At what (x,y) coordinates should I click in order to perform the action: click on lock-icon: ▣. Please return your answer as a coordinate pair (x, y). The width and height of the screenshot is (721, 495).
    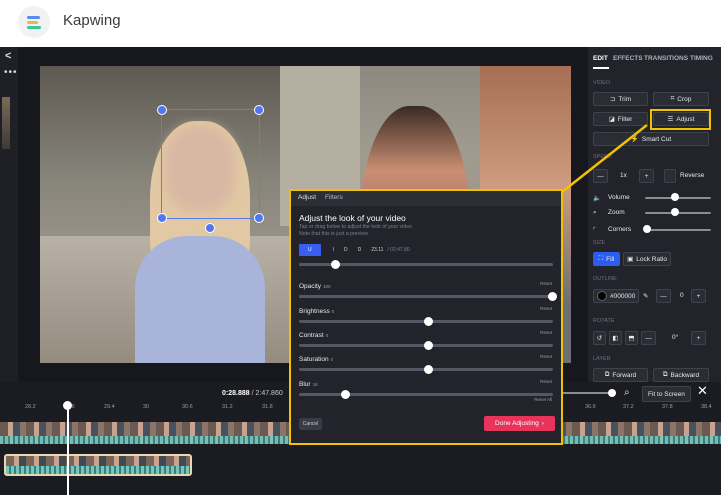
    Looking at the image, I should click on (630, 259).